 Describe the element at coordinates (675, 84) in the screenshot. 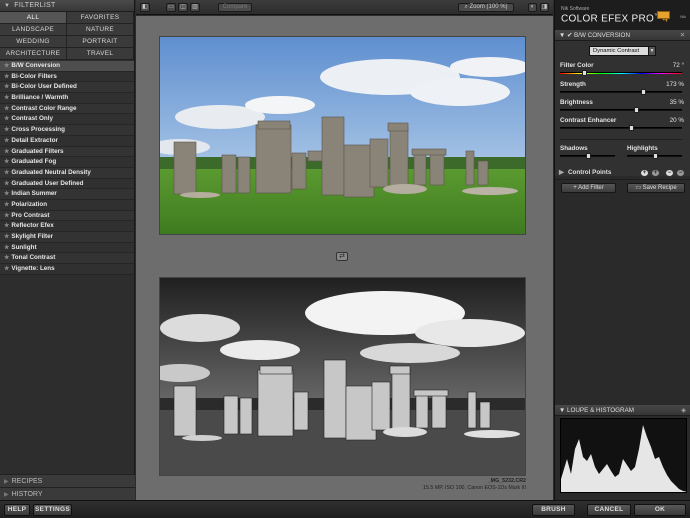

I see `slider-value: 173 %` at that location.